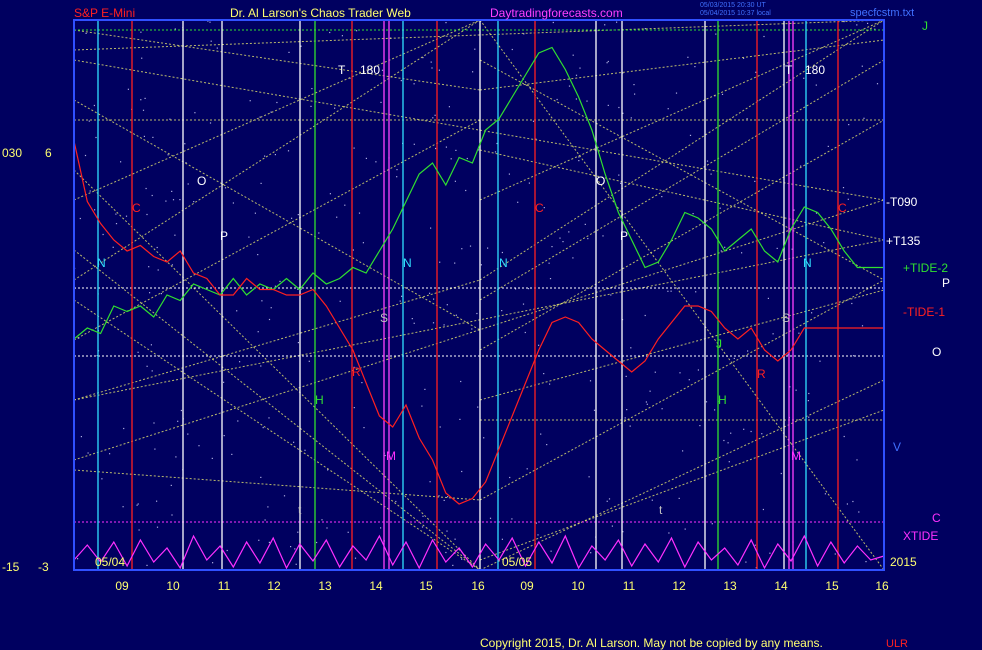  Describe the element at coordinates (376, 586) in the screenshot. I see `x-tick-label: 14` at that location.